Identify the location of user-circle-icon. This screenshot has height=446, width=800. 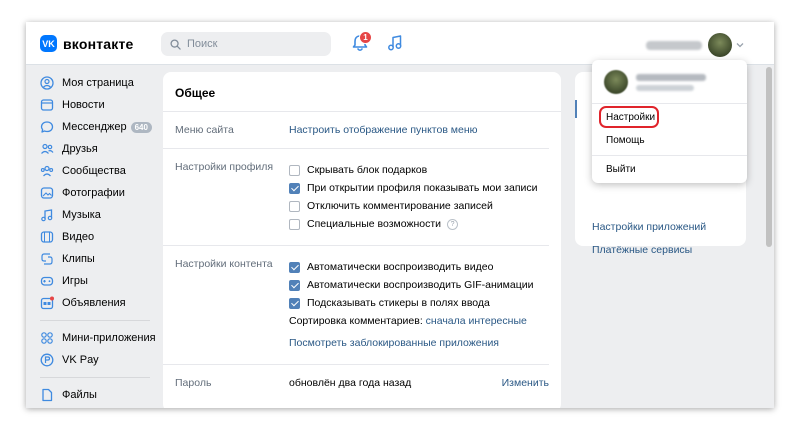
(47, 83).